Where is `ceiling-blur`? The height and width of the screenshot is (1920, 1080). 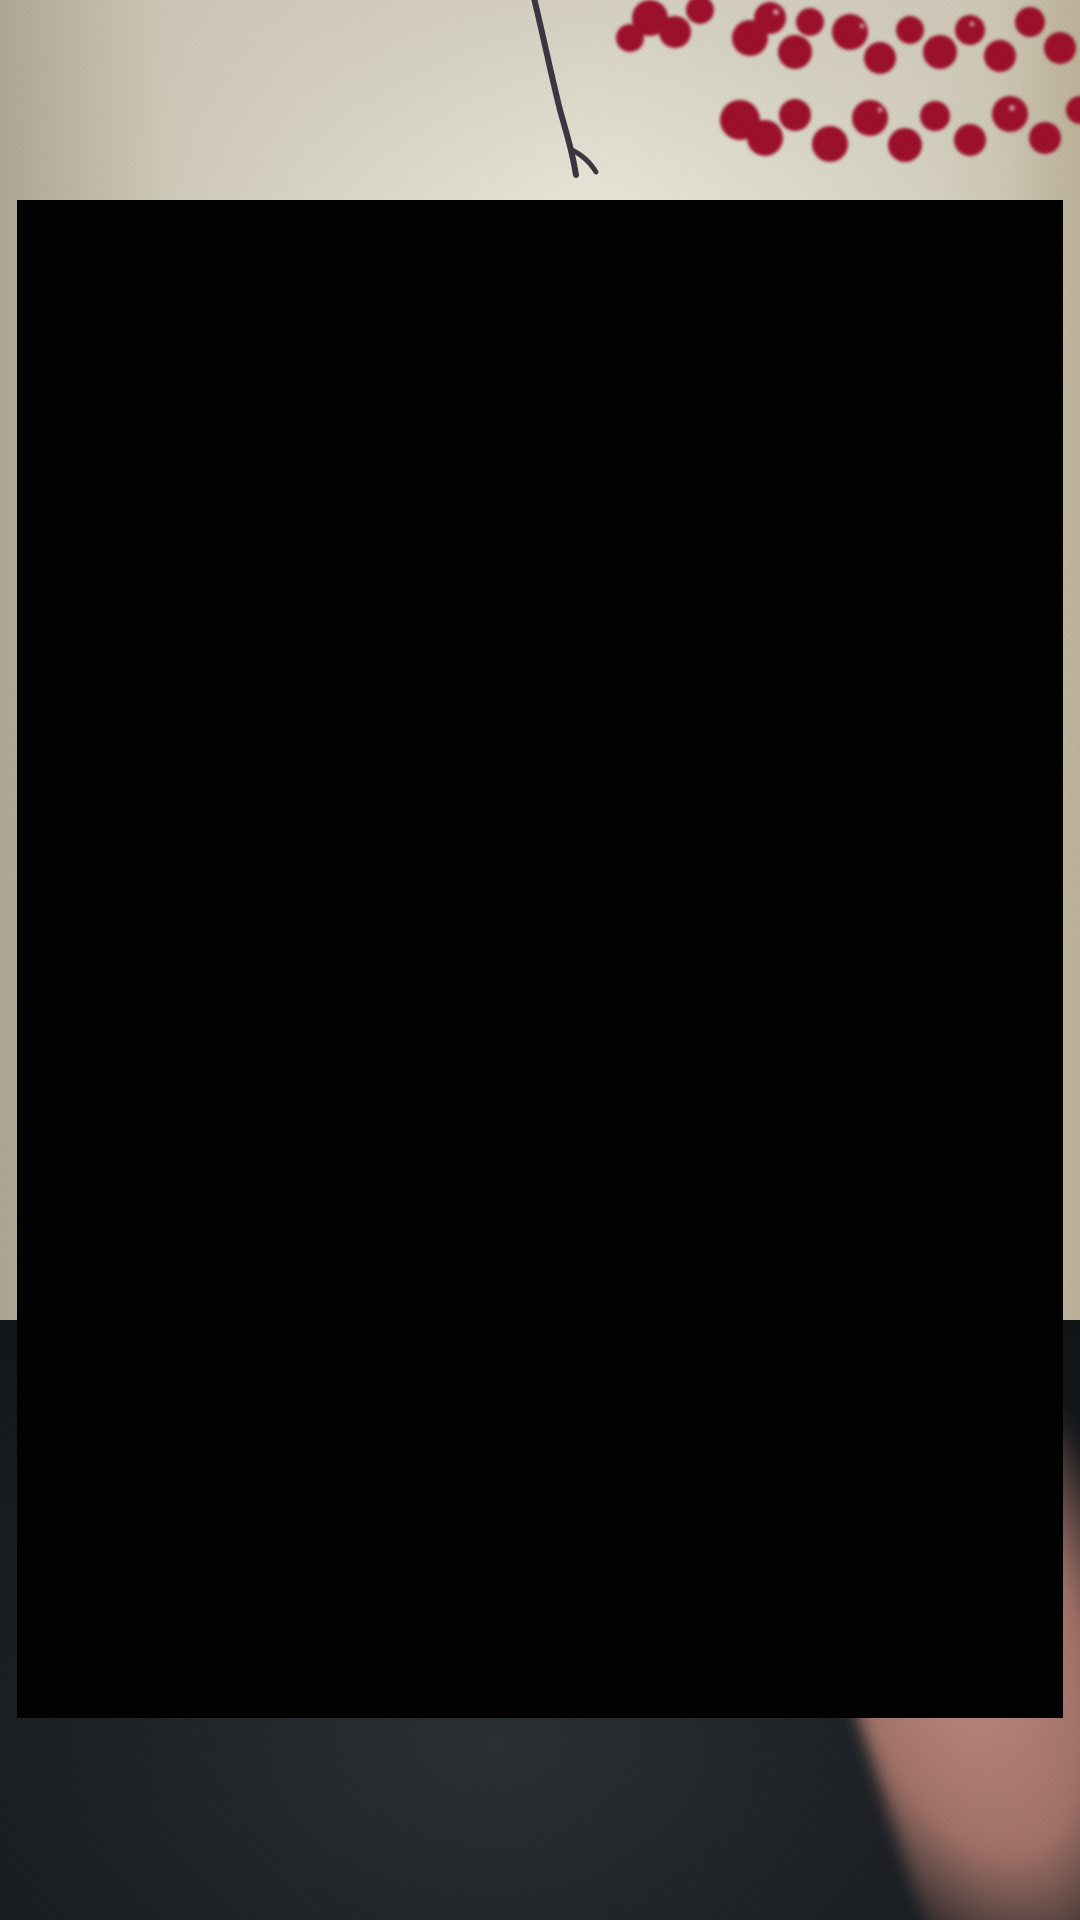 ceiling-blur is located at coordinates (540, 100).